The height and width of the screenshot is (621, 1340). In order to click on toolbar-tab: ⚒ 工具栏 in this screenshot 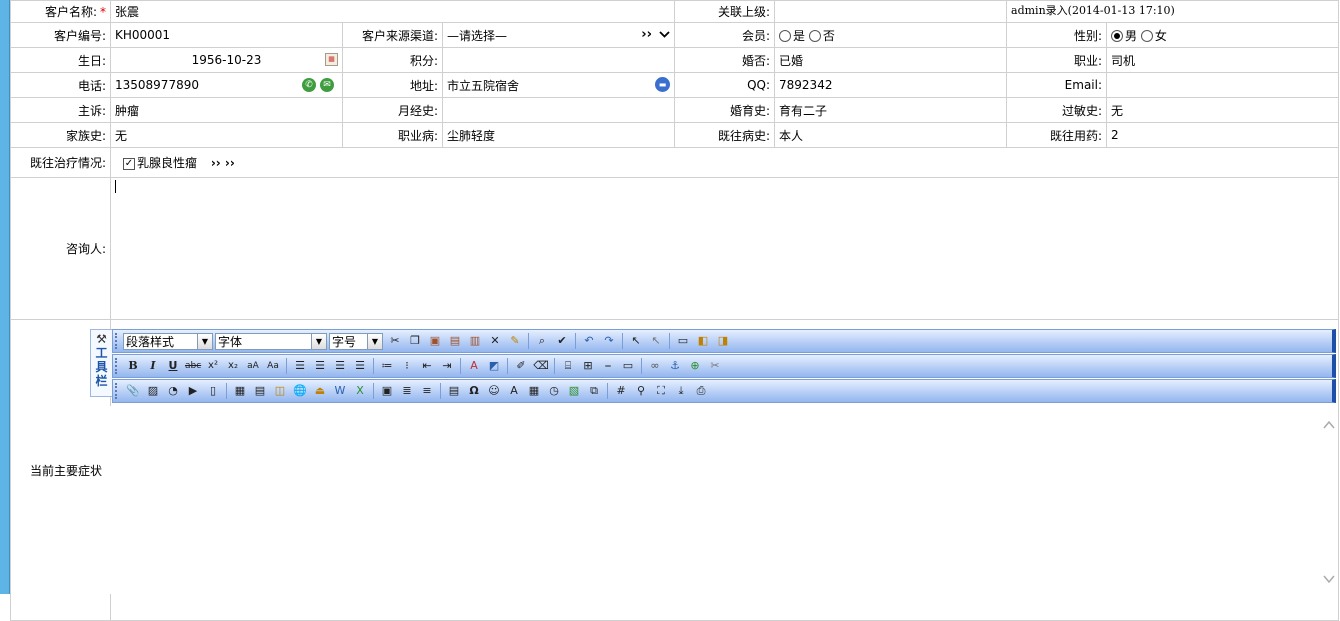, I will do `click(101, 363)`.